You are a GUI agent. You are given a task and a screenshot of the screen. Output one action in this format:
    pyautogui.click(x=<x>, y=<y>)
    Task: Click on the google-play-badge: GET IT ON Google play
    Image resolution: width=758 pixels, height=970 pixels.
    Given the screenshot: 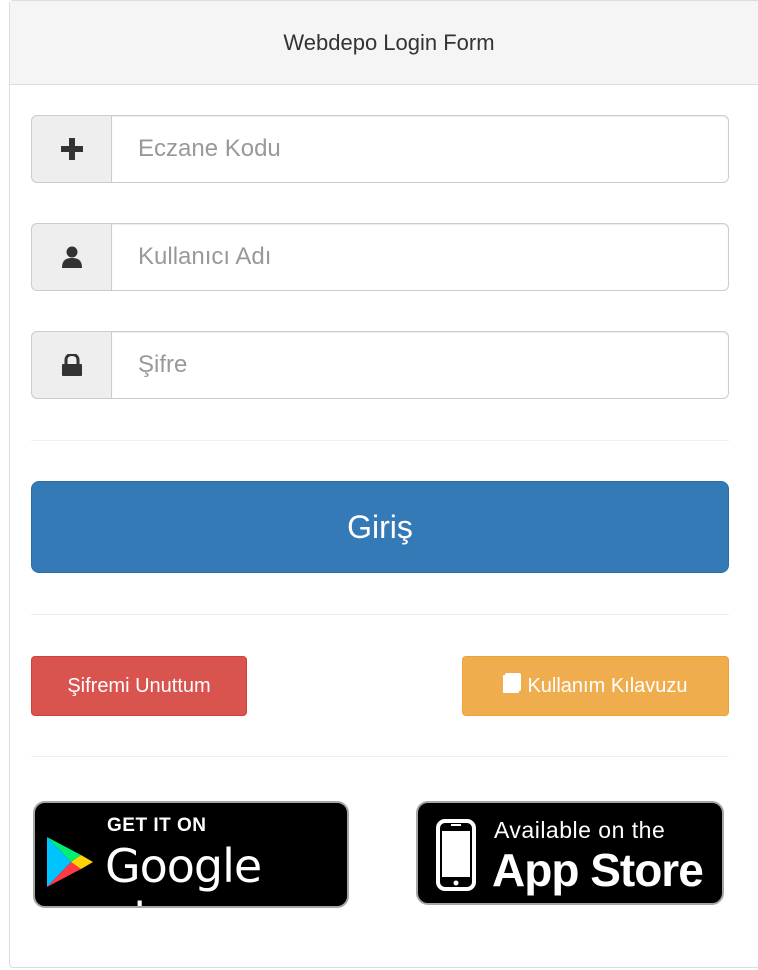 What is the action you would take?
    pyautogui.click(x=191, y=854)
    